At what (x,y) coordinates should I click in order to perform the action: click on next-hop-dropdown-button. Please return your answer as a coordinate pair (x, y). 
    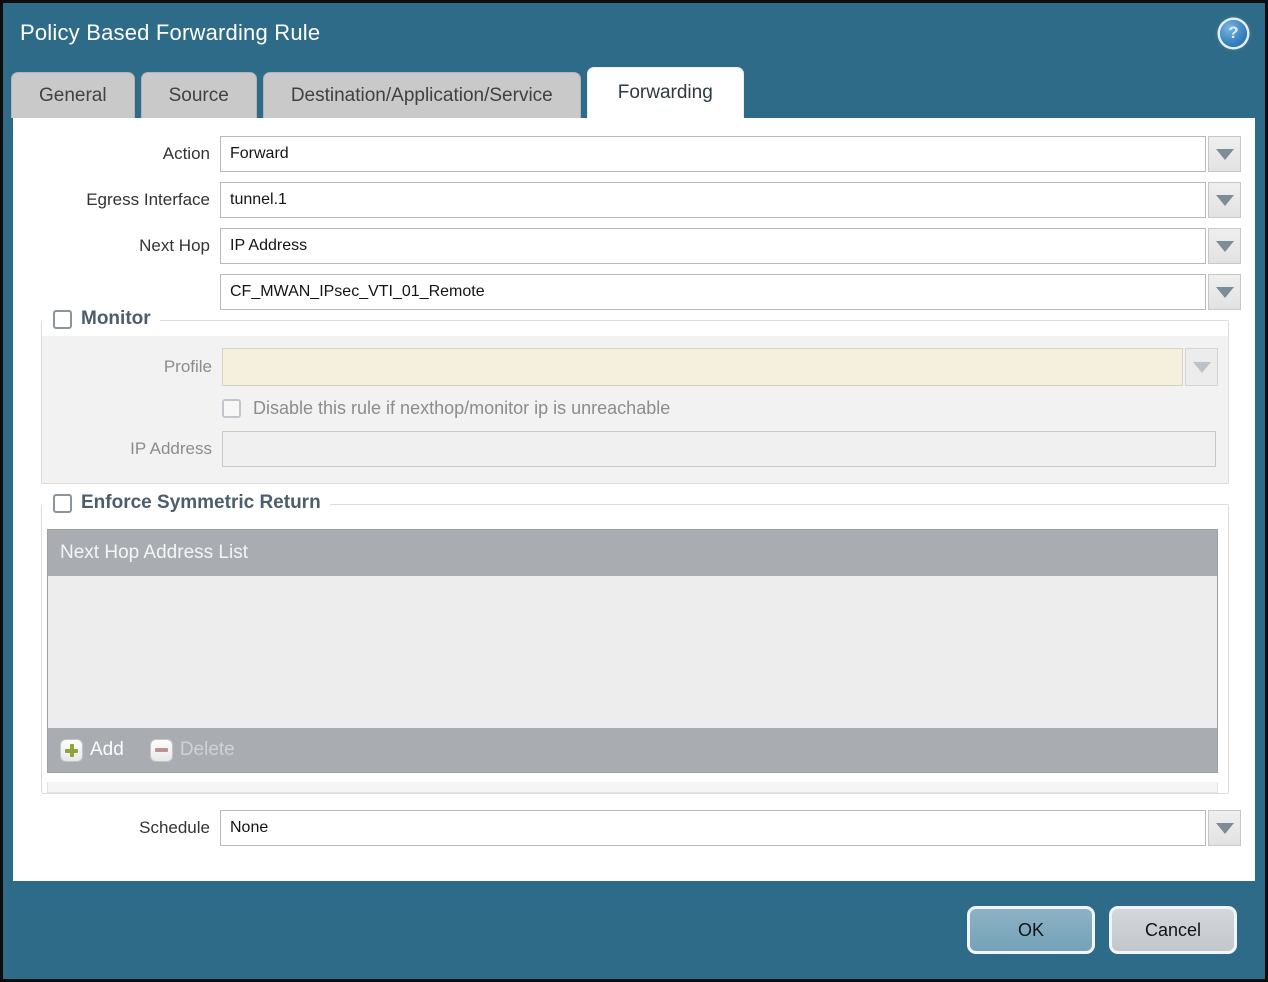
    Looking at the image, I should click on (1224, 246).